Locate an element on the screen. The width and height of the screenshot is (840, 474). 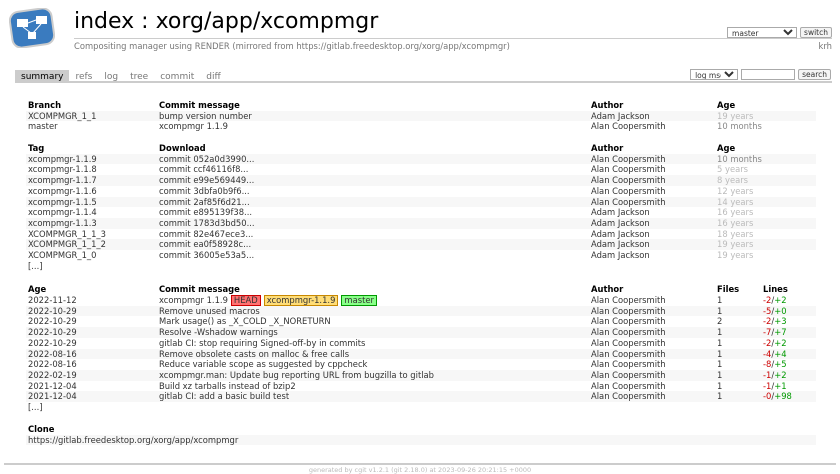
tag-name: xcompmgr-1.1.3 is located at coordinates (91, 223).